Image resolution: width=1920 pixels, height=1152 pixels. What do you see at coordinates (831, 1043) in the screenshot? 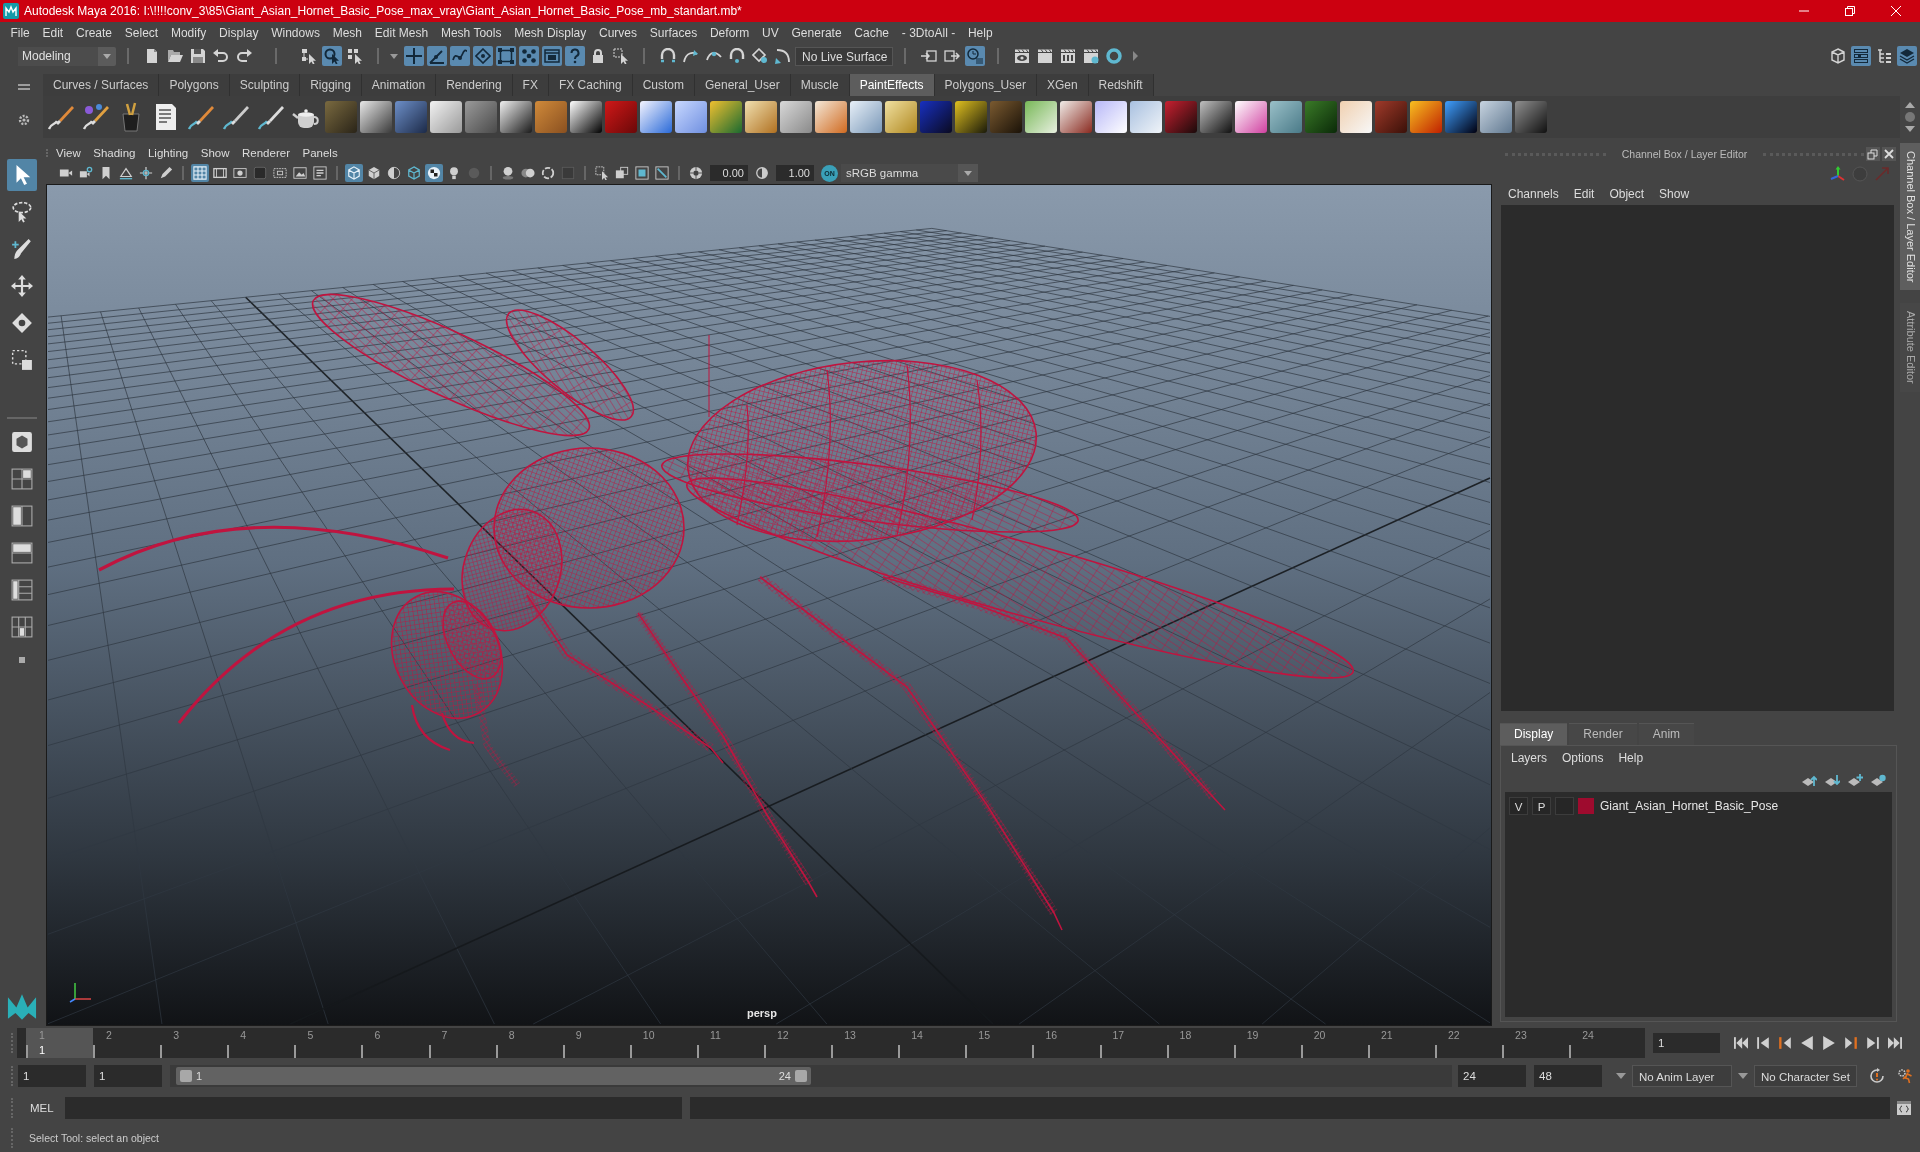
I see `time-slider: 1 1 2 3 4 5 6 7 8 9 10 11 12 13 14 15 16 17 18 19 20 21 22 23 24` at bounding box center [831, 1043].